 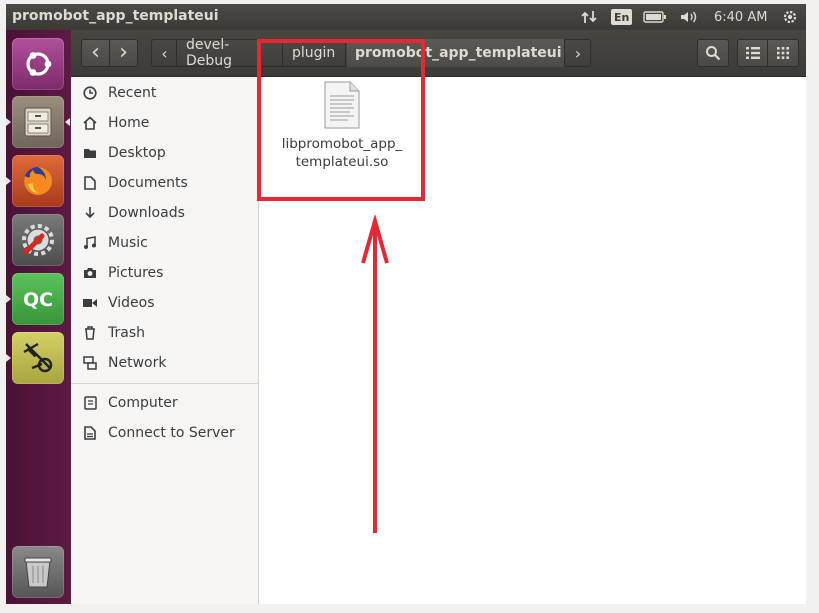 I want to click on sidebar-item-videos: Videos, so click(x=164, y=303).